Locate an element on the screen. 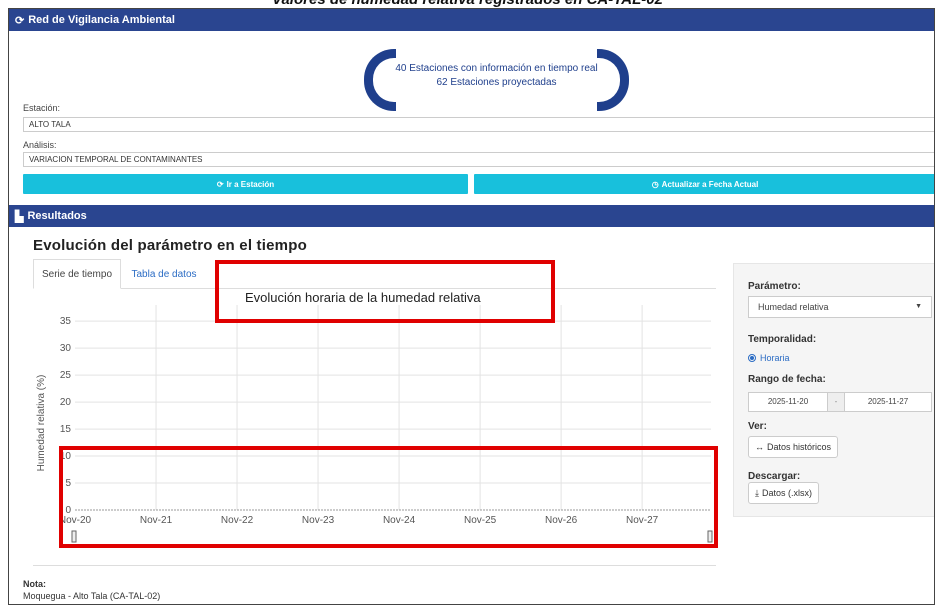  download-icon: ⤓ is located at coordinates (757, 492).